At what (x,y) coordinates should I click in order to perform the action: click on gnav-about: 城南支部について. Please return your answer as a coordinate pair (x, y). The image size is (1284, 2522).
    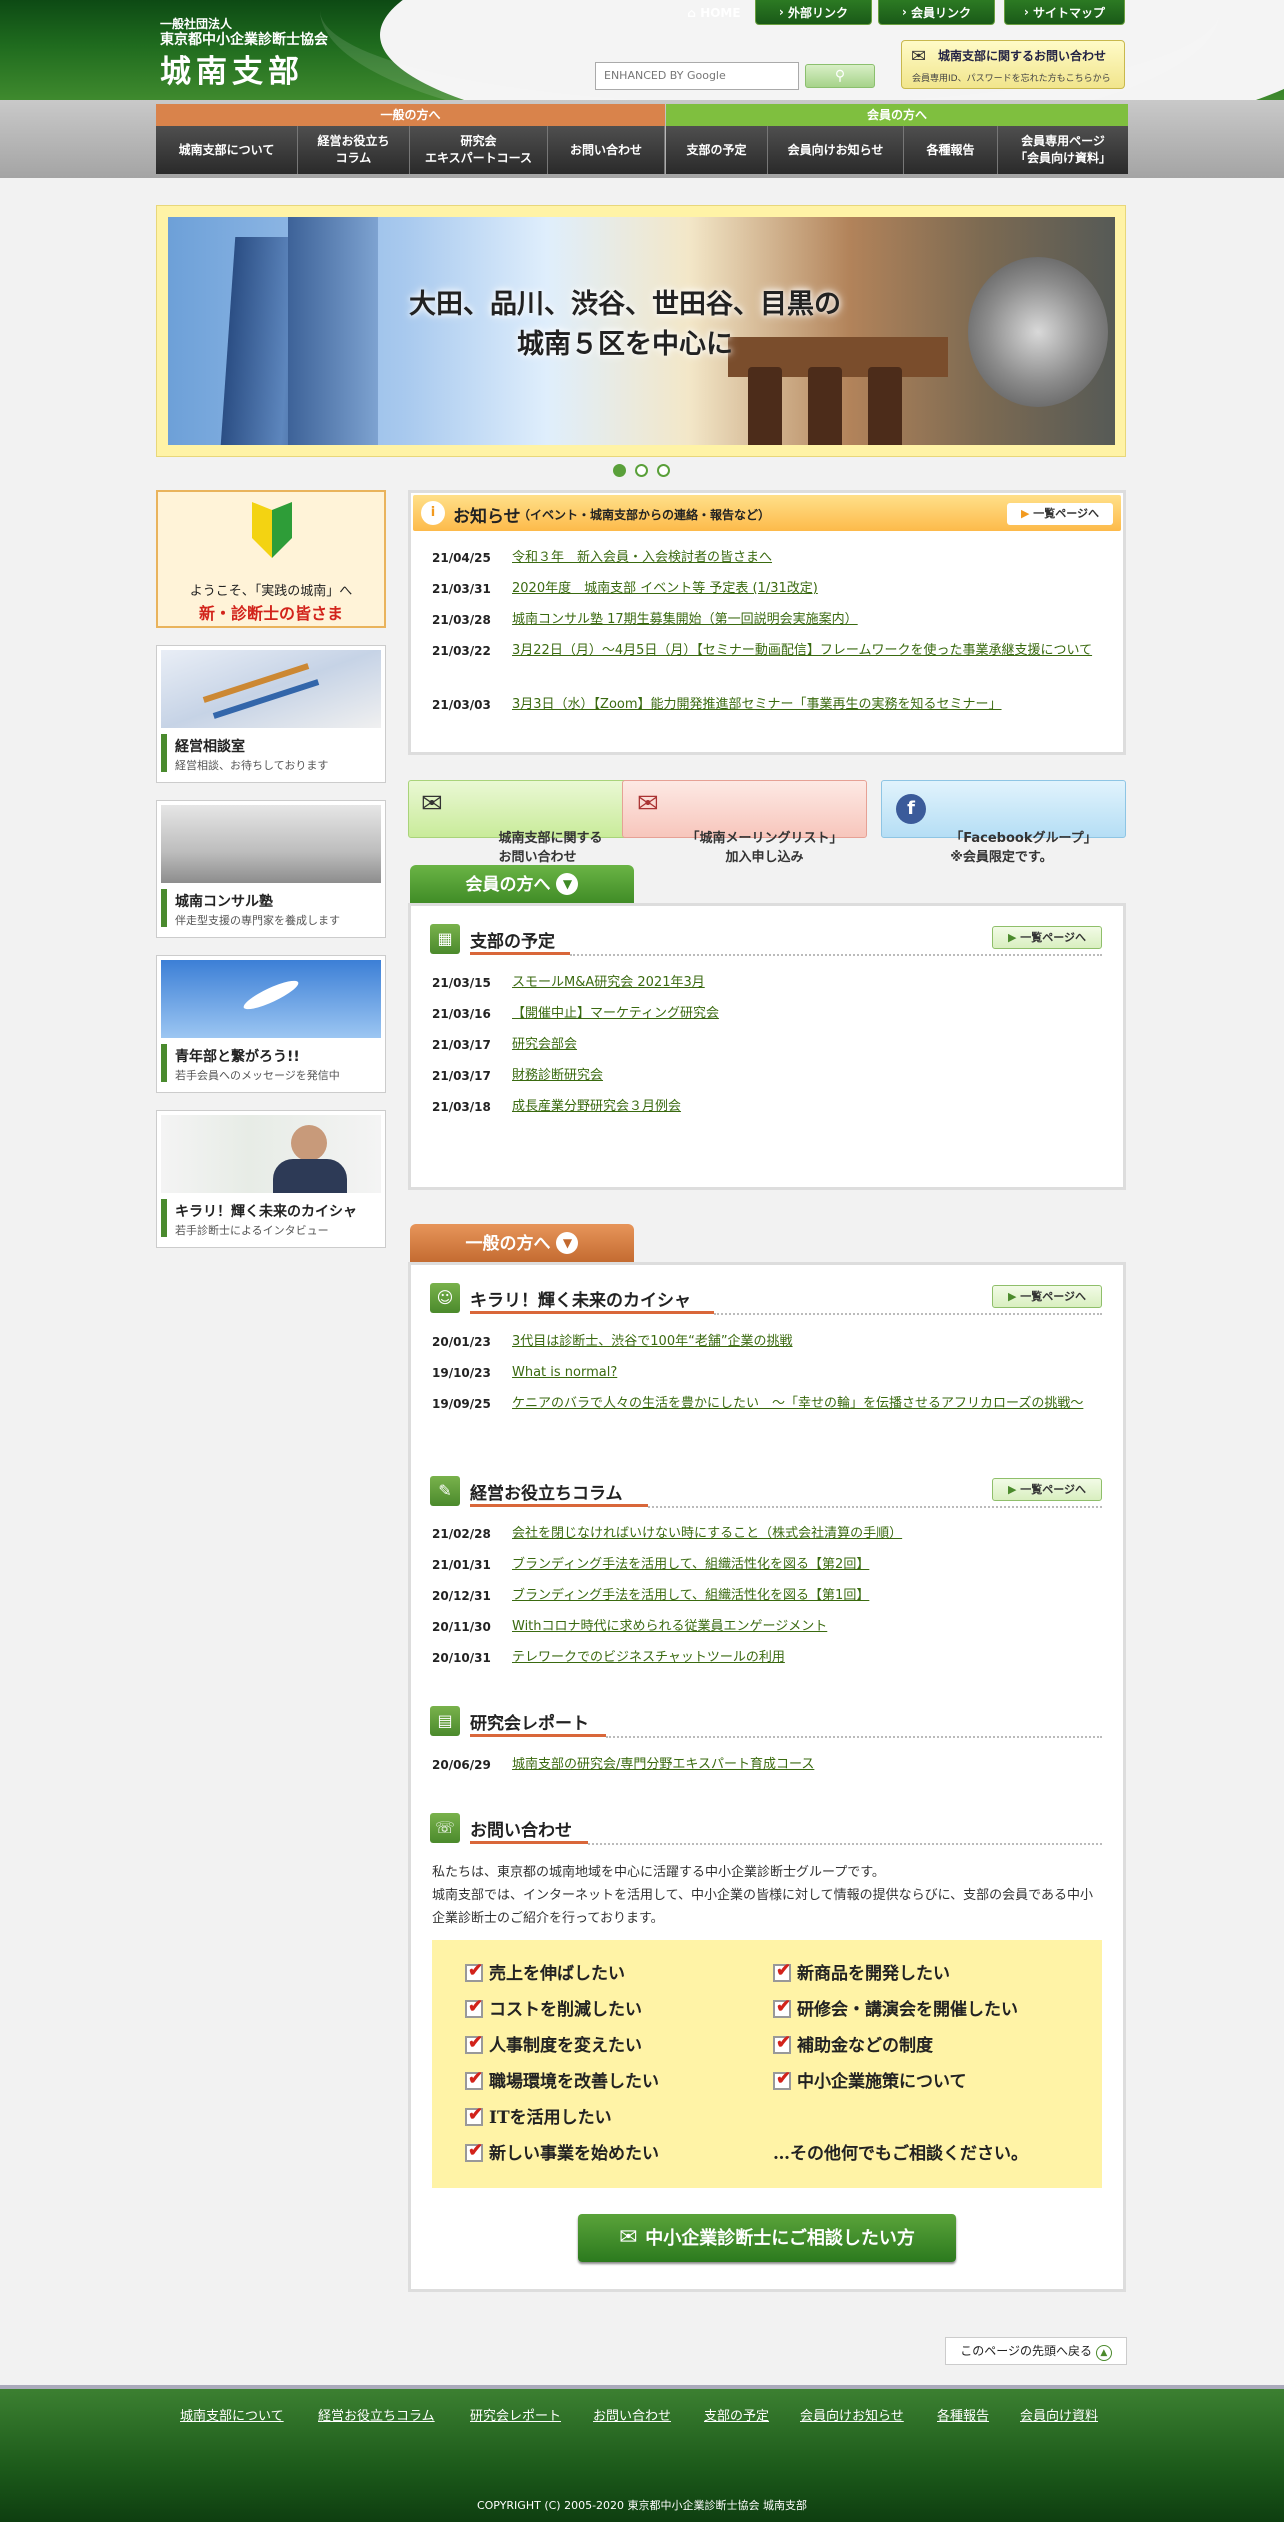
    Looking at the image, I should click on (227, 150).